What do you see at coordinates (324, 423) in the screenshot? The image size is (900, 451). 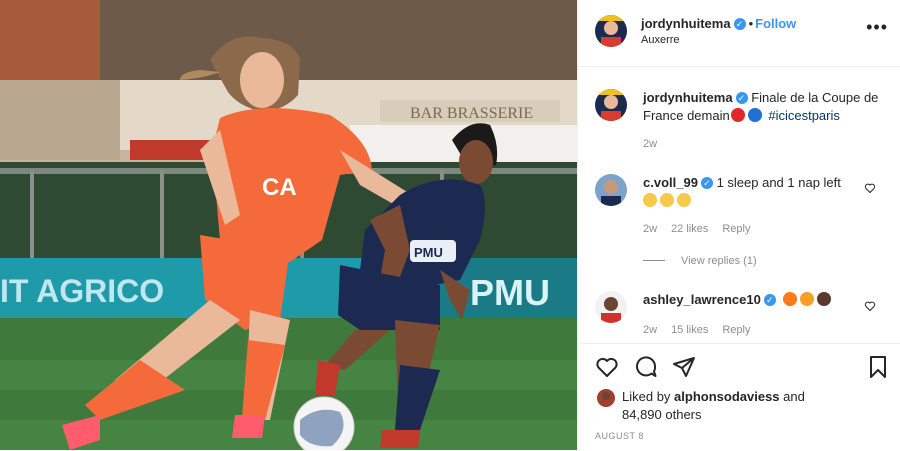 I see `soccer-ball` at bounding box center [324, 423].